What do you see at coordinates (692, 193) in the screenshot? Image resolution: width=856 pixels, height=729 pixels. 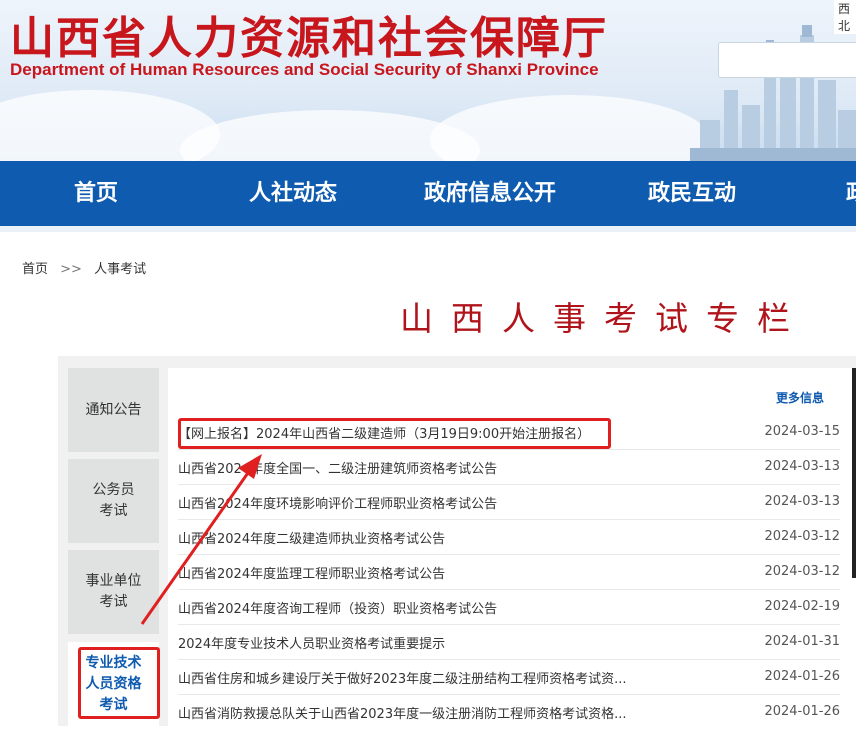 I see `nav-item-interaction: 政民互动` at bounding box center [692, 193].